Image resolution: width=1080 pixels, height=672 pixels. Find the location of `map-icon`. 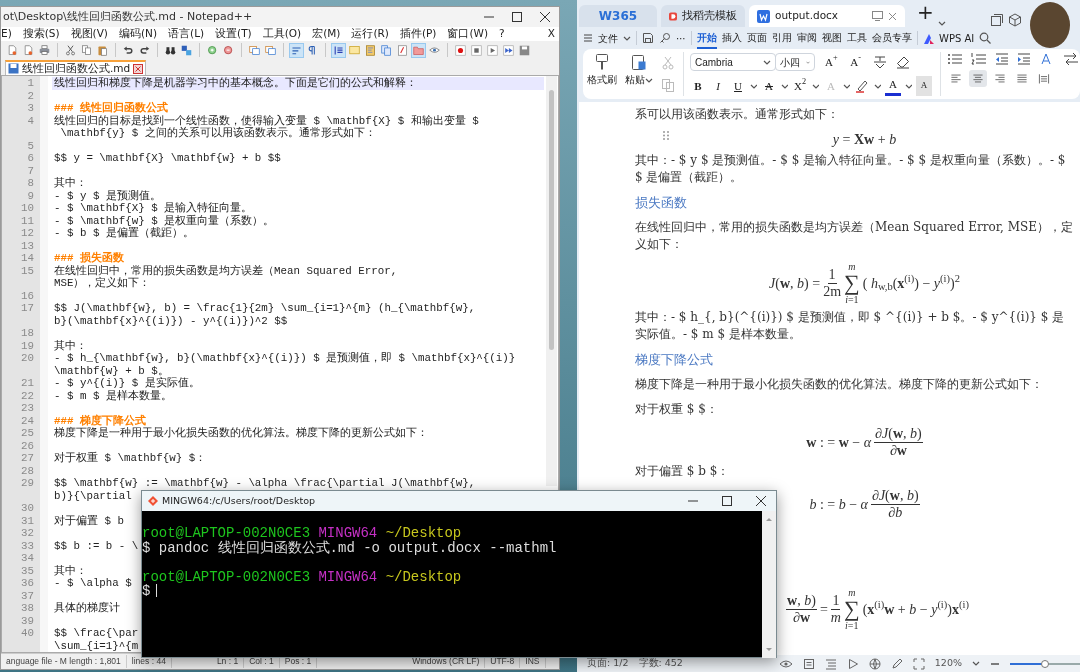

map-icon is located at coordinates (370, 50).